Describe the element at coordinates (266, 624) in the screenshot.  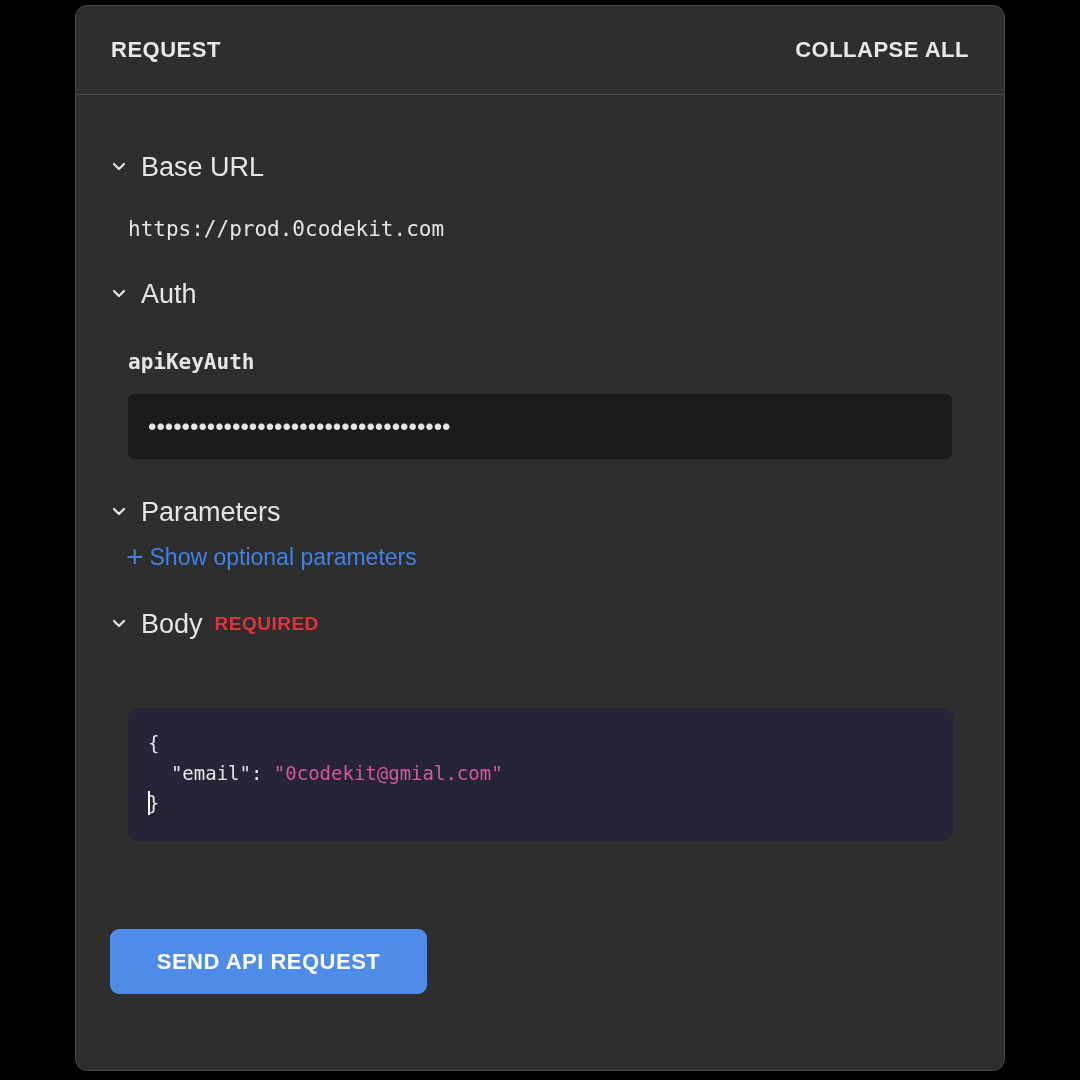
I see `required-label: REQUIRED` at that location.